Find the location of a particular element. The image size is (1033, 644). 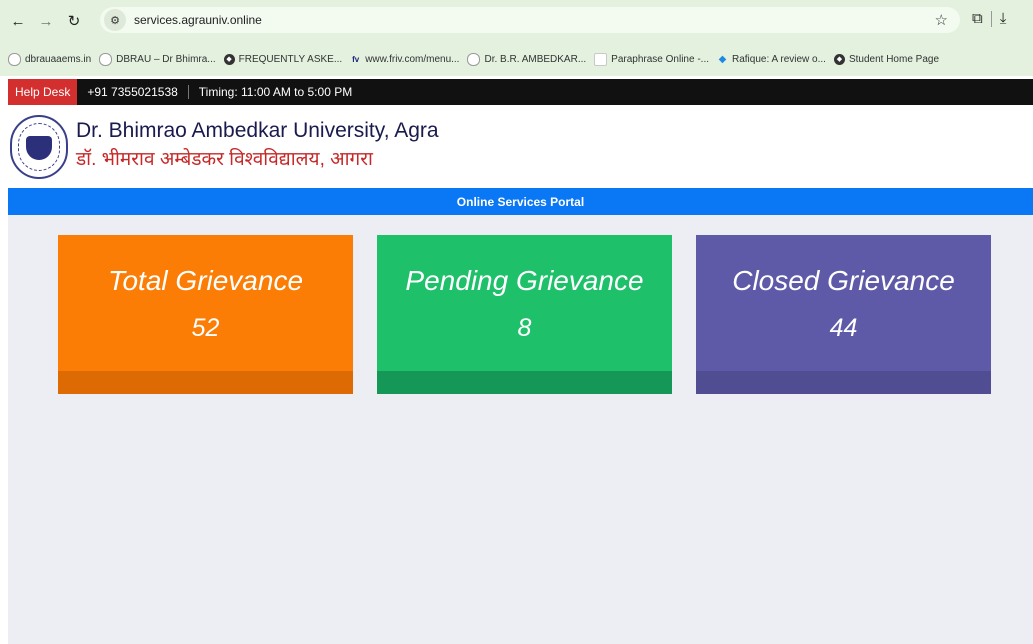

helpdesk-label: Help Desk is located at coordinates (43, 92).